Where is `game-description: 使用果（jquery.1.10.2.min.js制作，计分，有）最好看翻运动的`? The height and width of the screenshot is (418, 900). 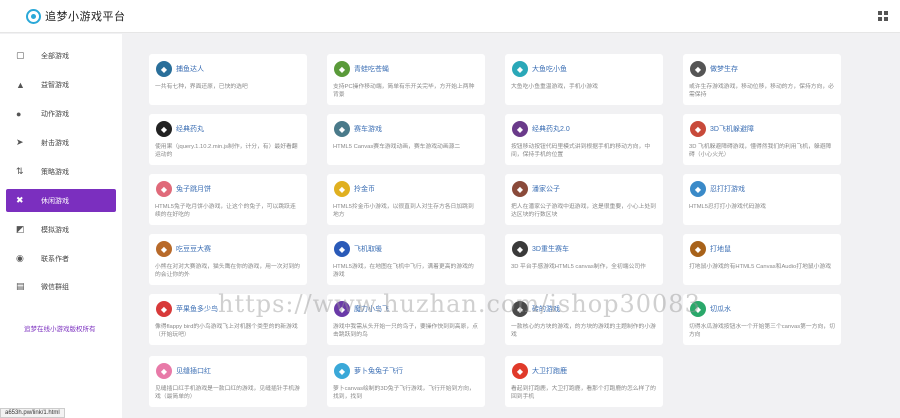 game-description: 使用果（jquery.1.10.2.min.js制作，计分，有）最好看翻运动的 is located at coordinates (226, 151).